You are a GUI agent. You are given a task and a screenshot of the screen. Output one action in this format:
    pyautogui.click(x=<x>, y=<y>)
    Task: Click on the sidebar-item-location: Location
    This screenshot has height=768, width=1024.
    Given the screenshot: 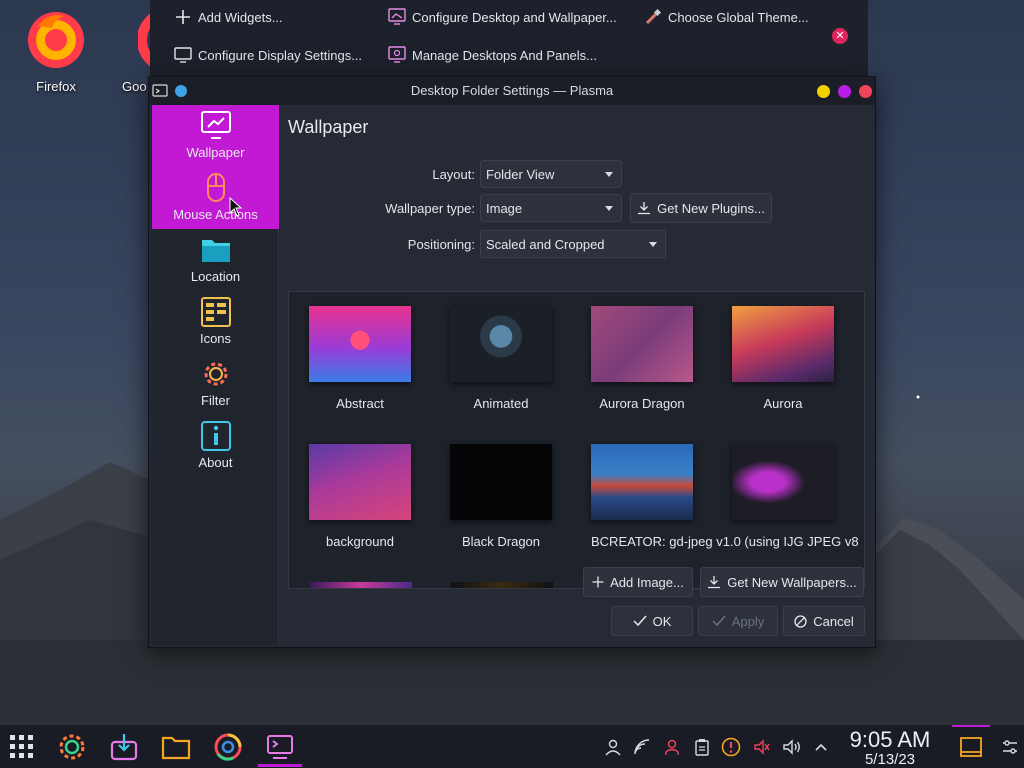 What is the action you would take?
    pyautogui.click(x=215, y=260)
    